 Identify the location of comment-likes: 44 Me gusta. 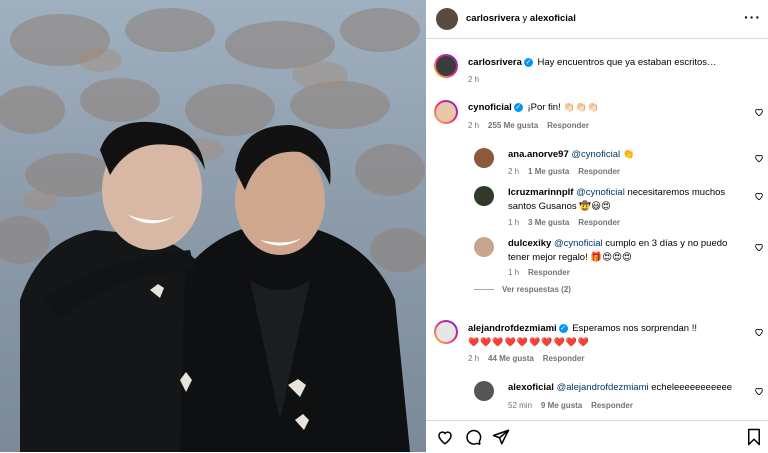
(511, 358).